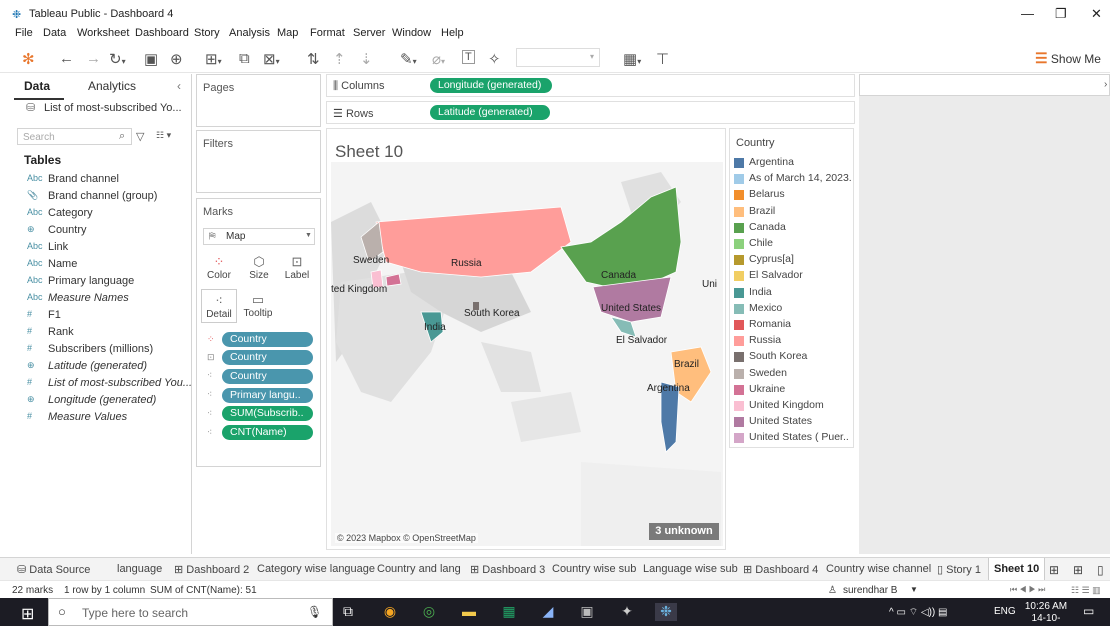 The image size is (1110, 637). Describe the element at coordinates (109, 181) in the screenshot. I see `field-item: Abc Brand channel` at that location.